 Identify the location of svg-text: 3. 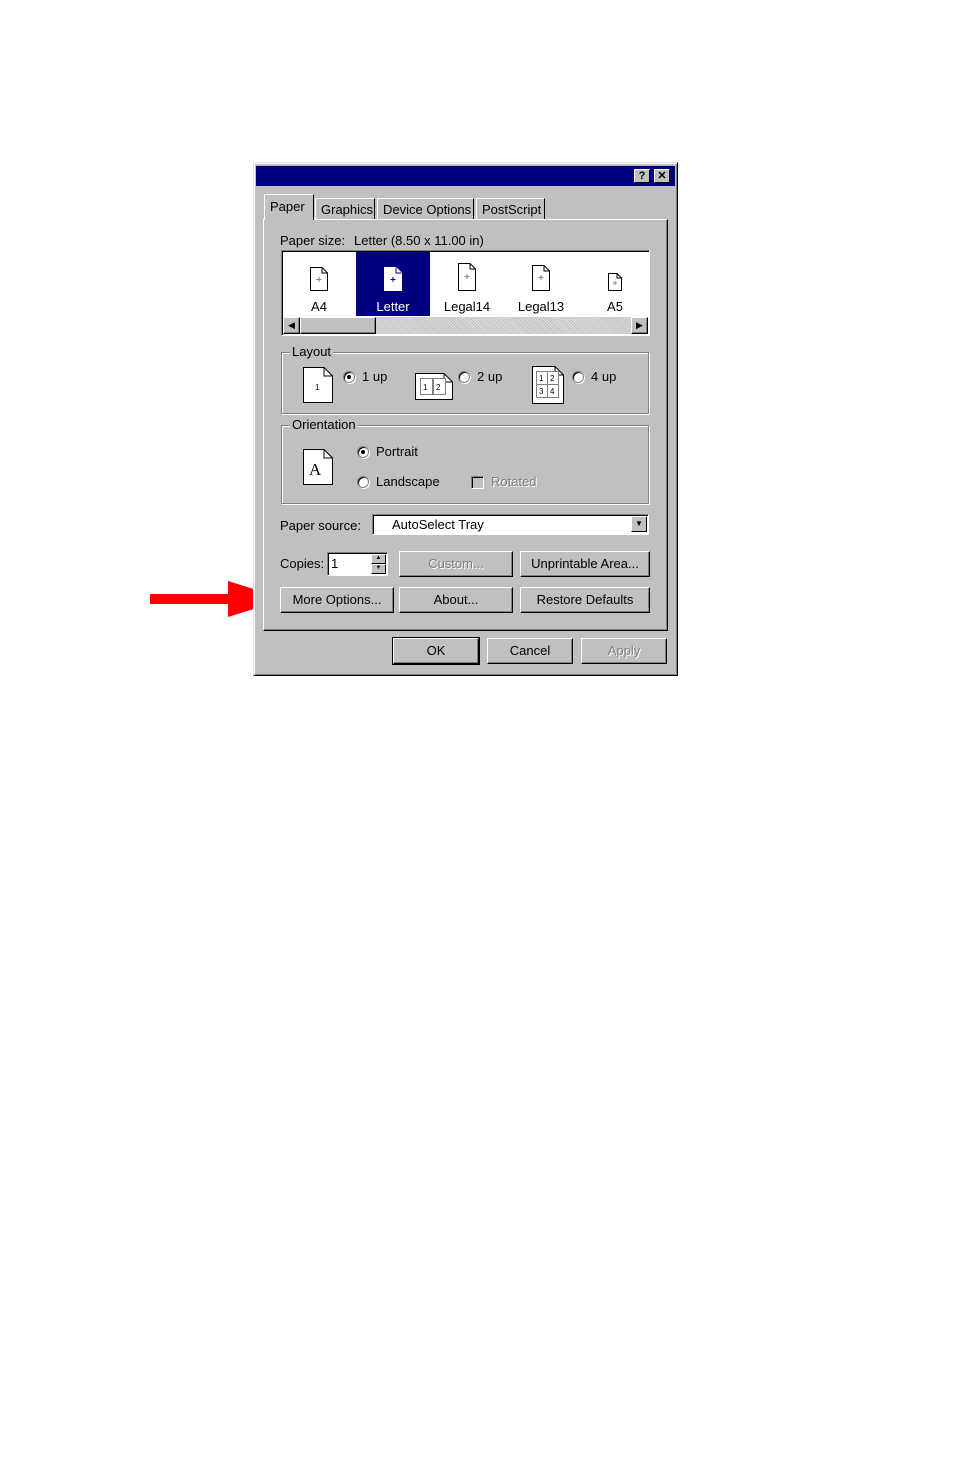
(541, 391).